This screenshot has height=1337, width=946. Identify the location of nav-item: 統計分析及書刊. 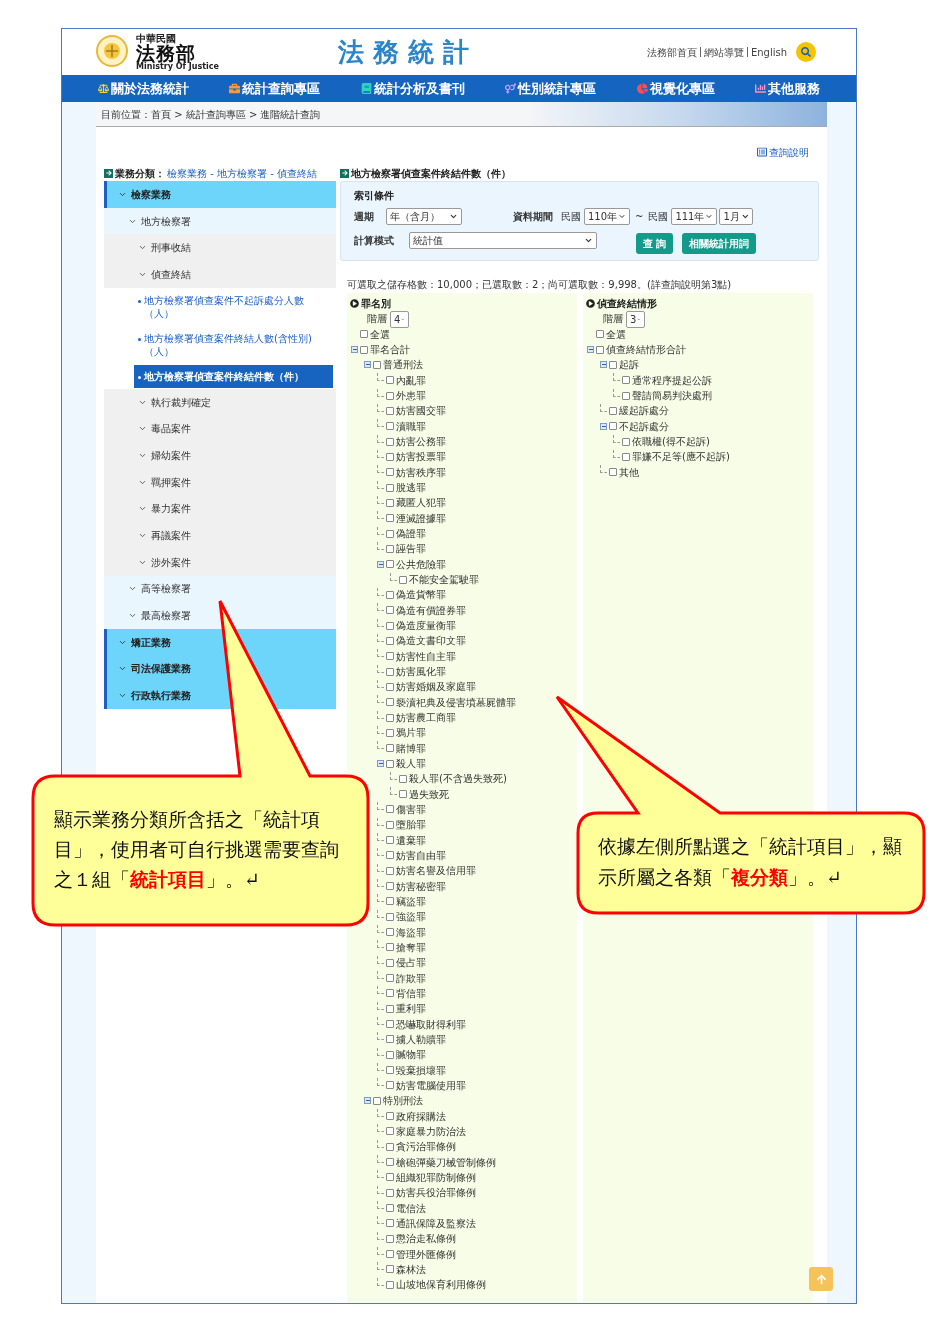
(412, 88).